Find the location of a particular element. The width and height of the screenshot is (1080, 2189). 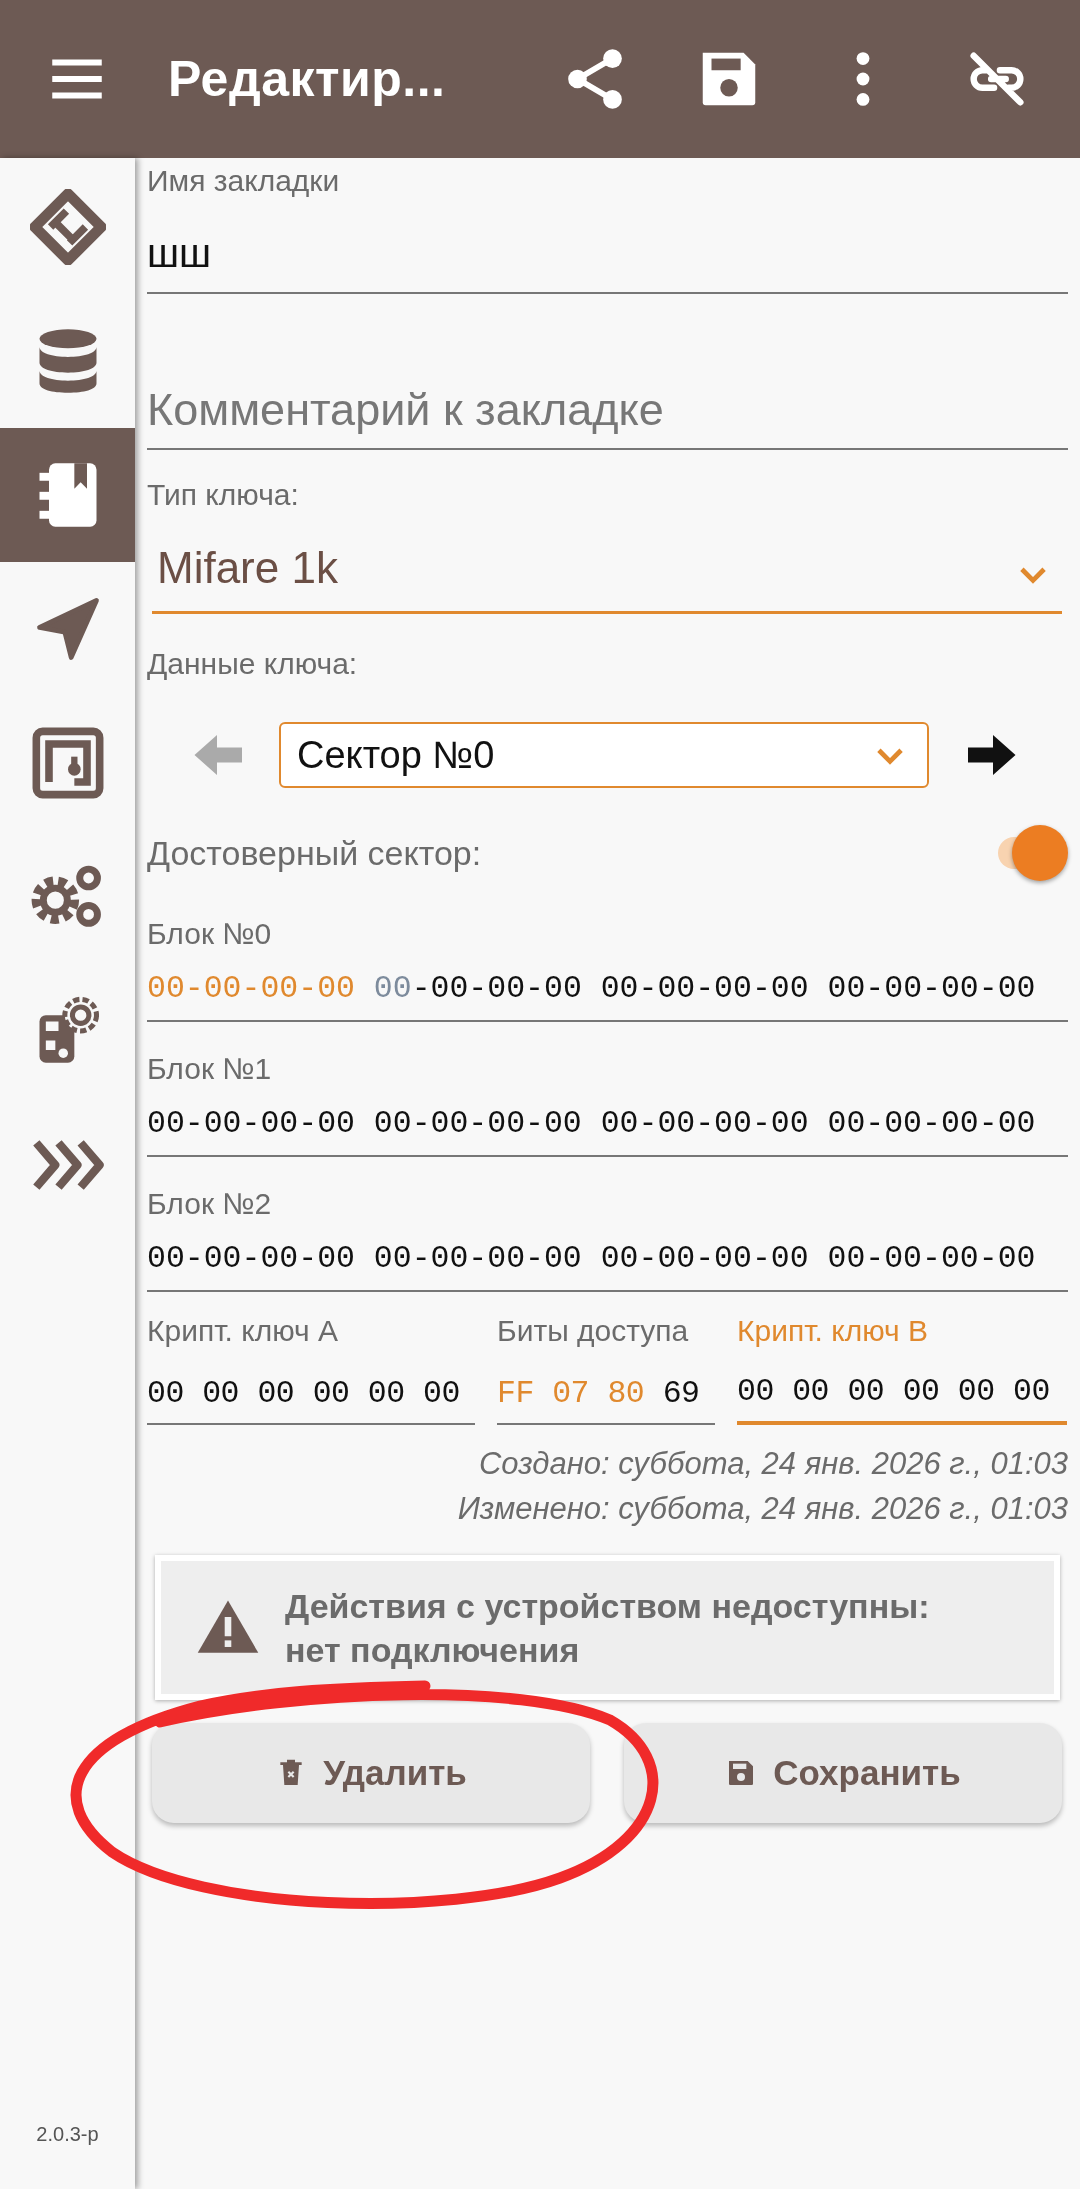

modified-date: Изменено: суббота, 24 янв. 2026 г., 01:03 is located at coordinates (762, 1509).